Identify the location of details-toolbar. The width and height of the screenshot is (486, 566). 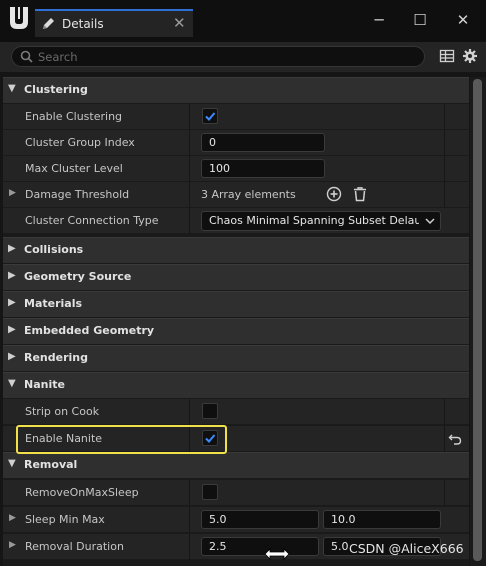
(243, 57).